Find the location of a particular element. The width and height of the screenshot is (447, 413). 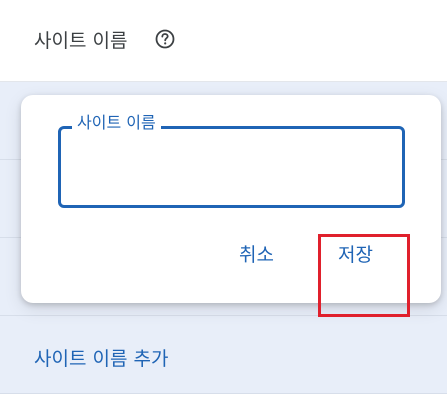

bottom-spacer is located at coordinates (223, 403).